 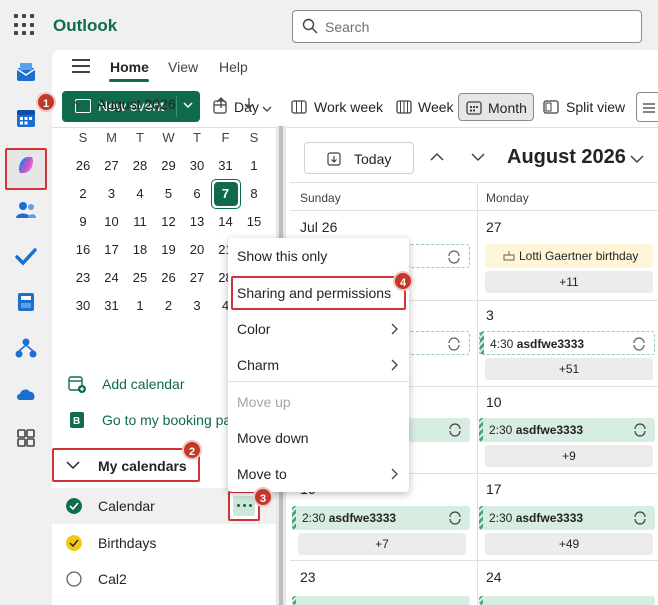 What do you see at coordinates (494, 577) in the screenshot?
I see `day-cell-date: 24` at bounding box center [494, 577].